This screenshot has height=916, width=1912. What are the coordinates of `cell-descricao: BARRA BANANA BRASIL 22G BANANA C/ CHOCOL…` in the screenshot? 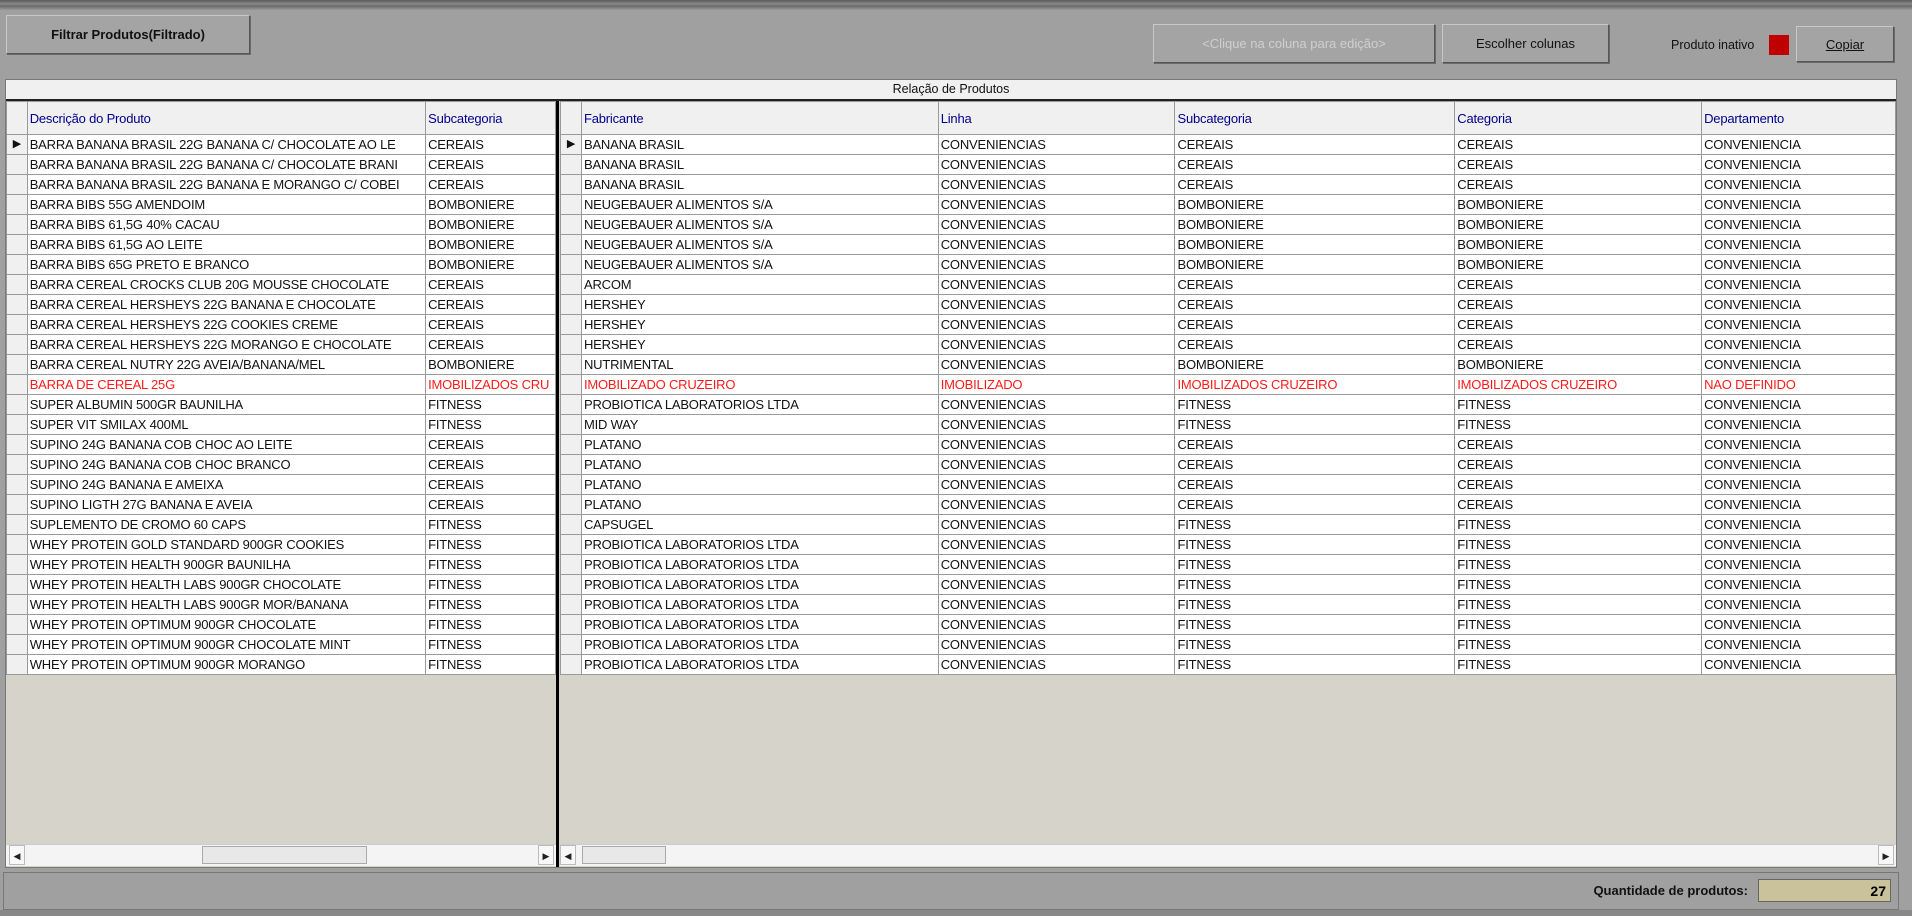 It's located at (226, 144).